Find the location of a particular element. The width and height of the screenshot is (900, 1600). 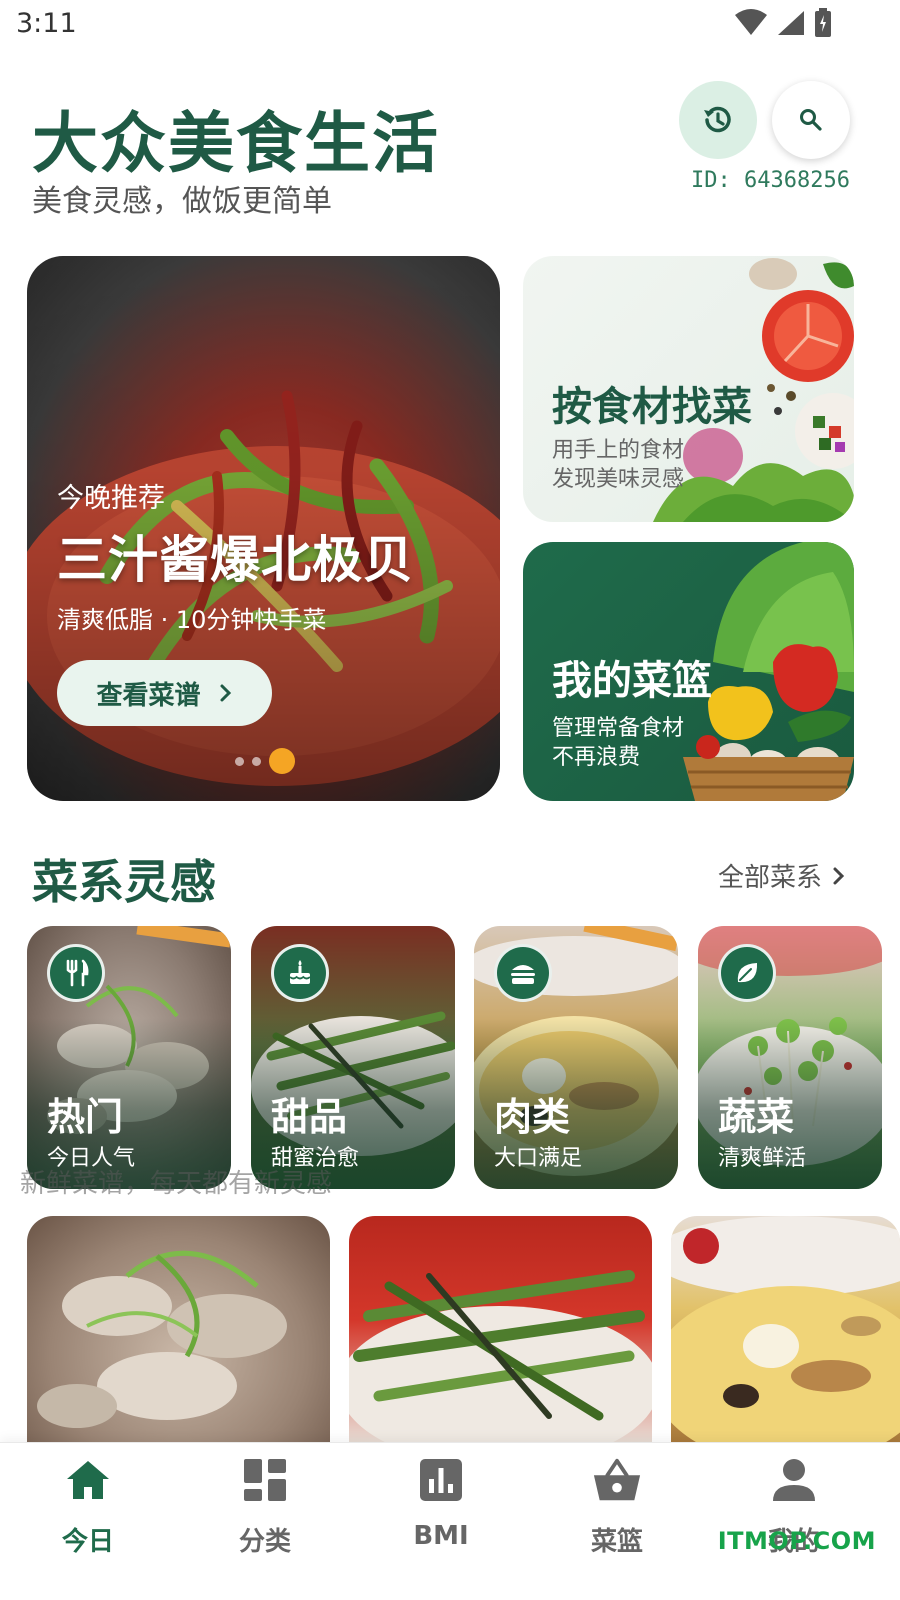

status-time: 3:11 is located at coordinates (46, 23).